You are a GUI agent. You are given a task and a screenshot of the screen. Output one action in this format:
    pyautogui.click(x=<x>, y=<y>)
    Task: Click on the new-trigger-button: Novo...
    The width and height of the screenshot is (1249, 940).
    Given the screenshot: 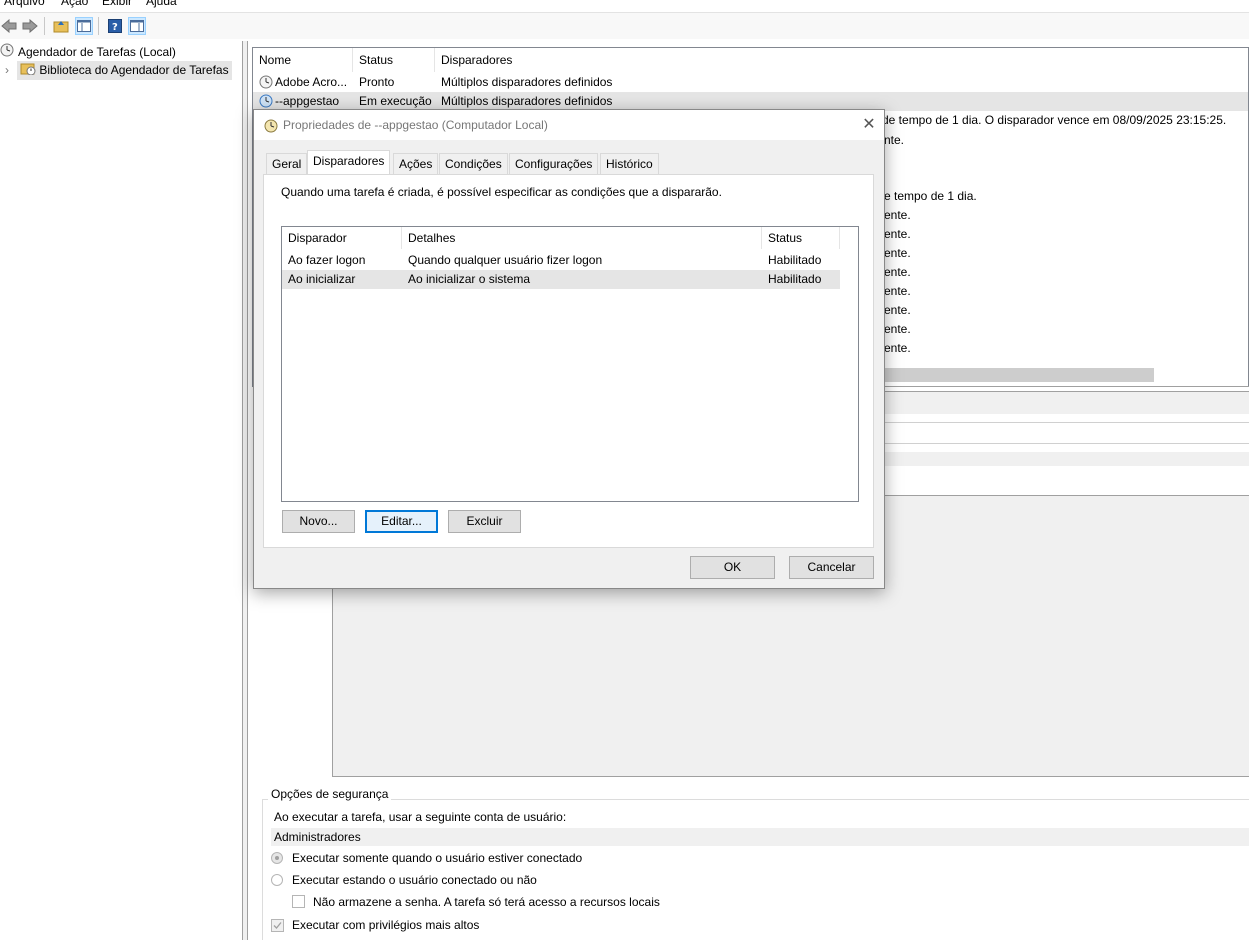 What is the action you would take?
    pyautogui.click(x=318, y=521)
    